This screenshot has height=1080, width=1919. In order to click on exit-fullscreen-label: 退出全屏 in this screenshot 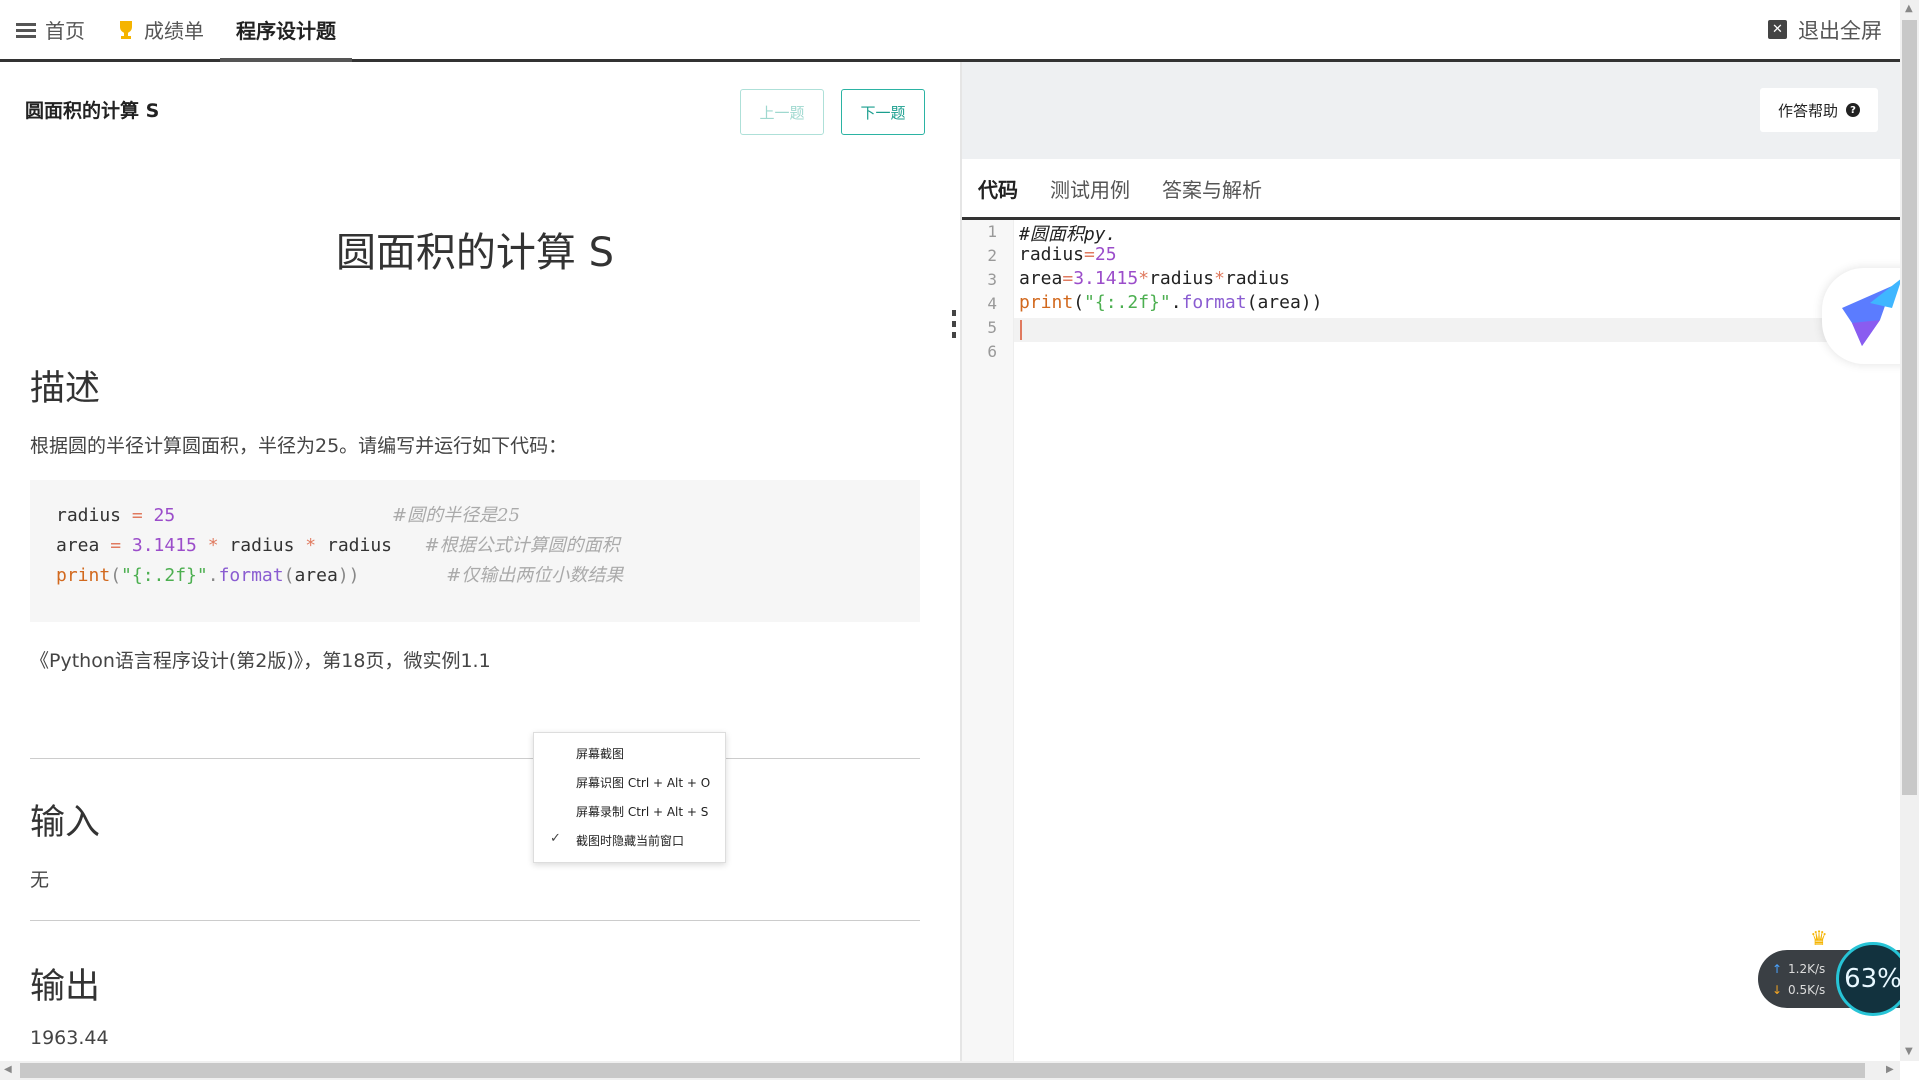, I will do `click(1840, 30)`.